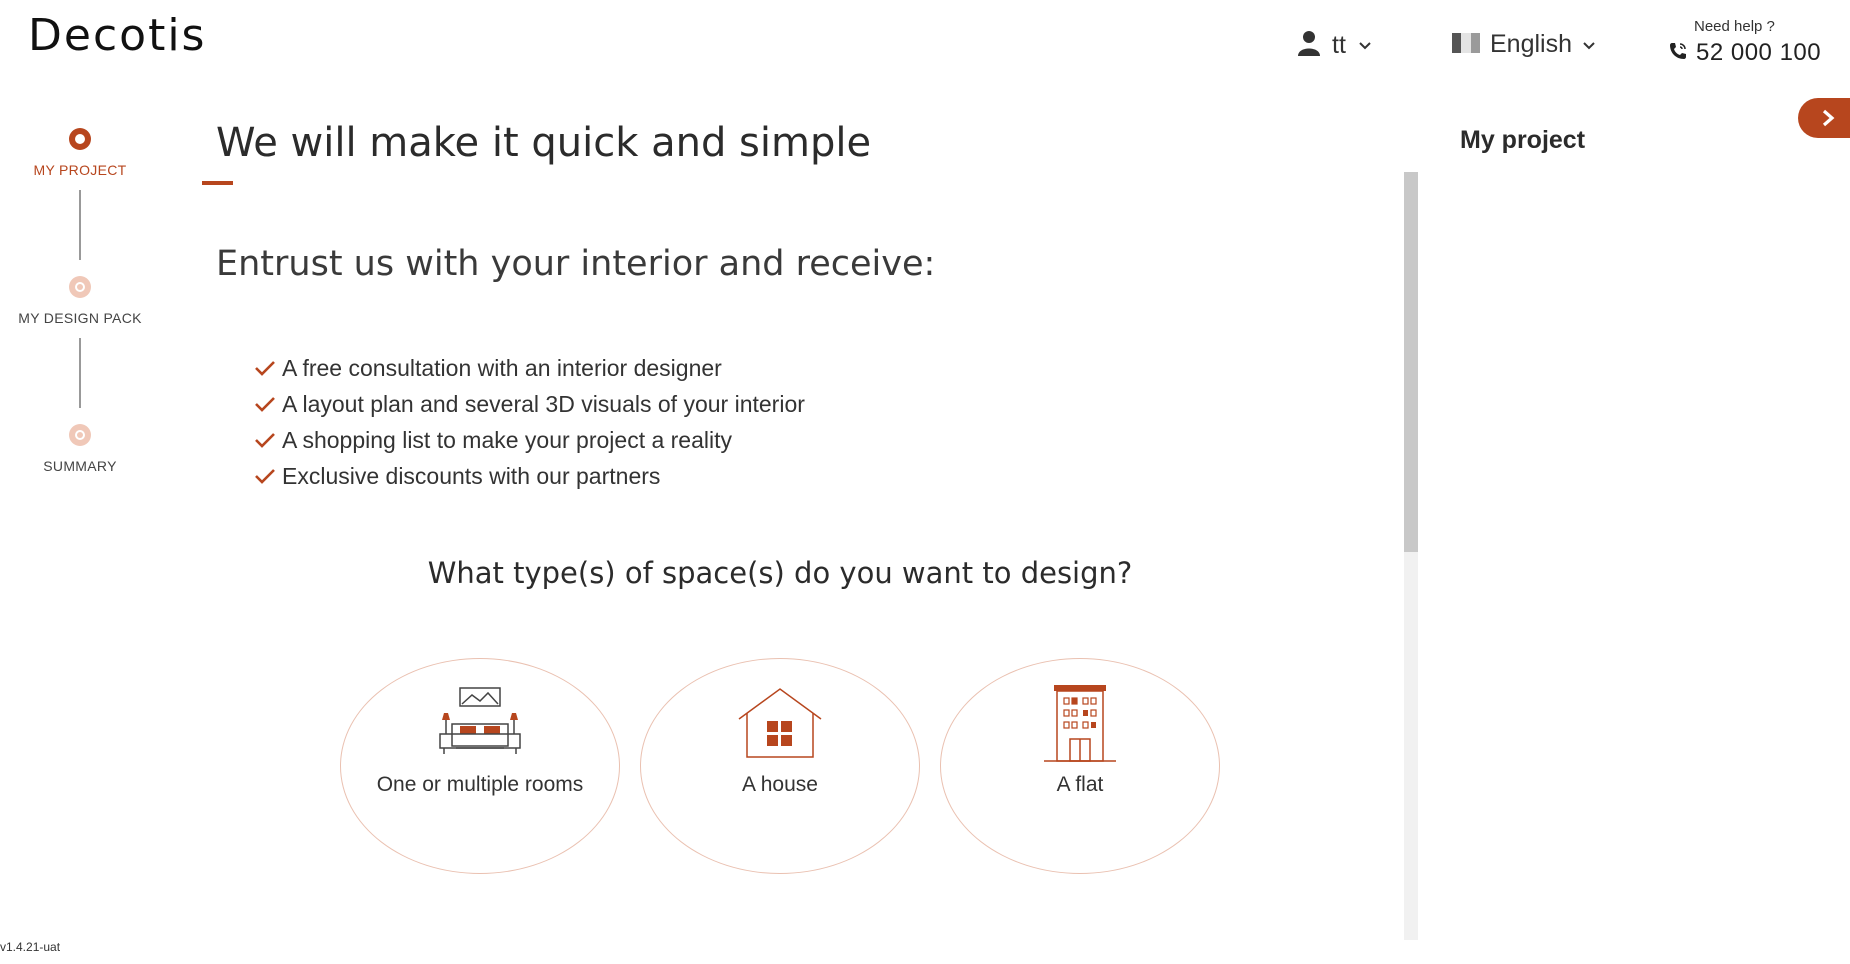  What do you see at coordinates (471, 475) in the screenshot?
I see `benefit-text: Exclusive discounts with our partners` at bounding box center [471, 475].